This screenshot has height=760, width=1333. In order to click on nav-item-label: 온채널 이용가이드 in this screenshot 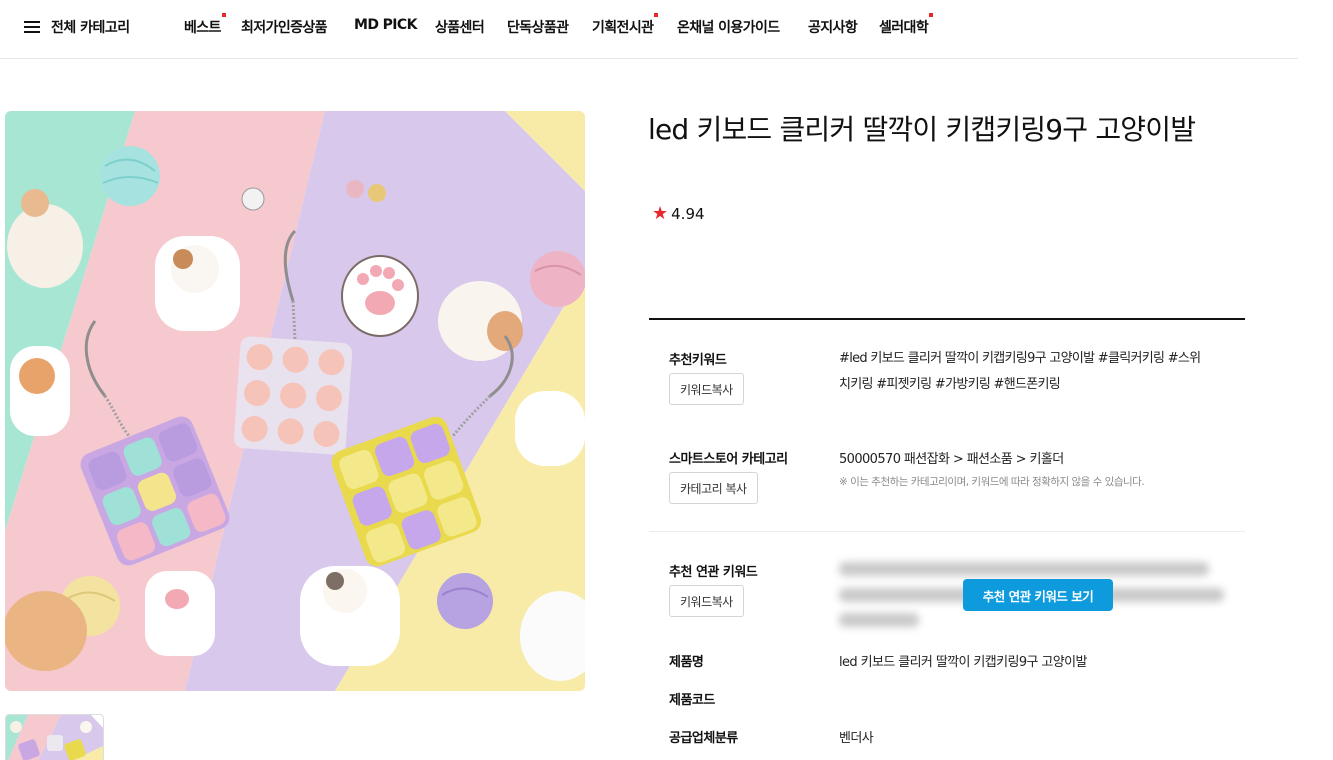, I will do `click(728, 28)`.